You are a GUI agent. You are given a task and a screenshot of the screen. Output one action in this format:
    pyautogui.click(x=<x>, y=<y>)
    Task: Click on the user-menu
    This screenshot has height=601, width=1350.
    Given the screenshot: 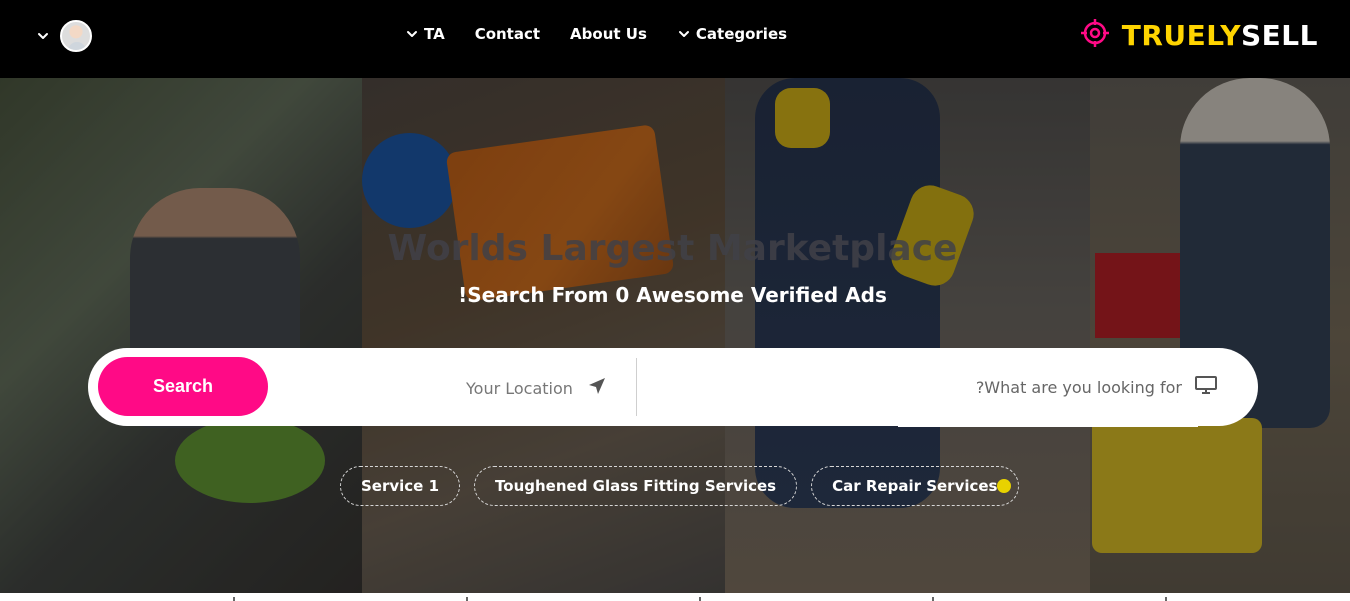 What is the action you would take?
    pyautogui.click(x=64, y=36)
    